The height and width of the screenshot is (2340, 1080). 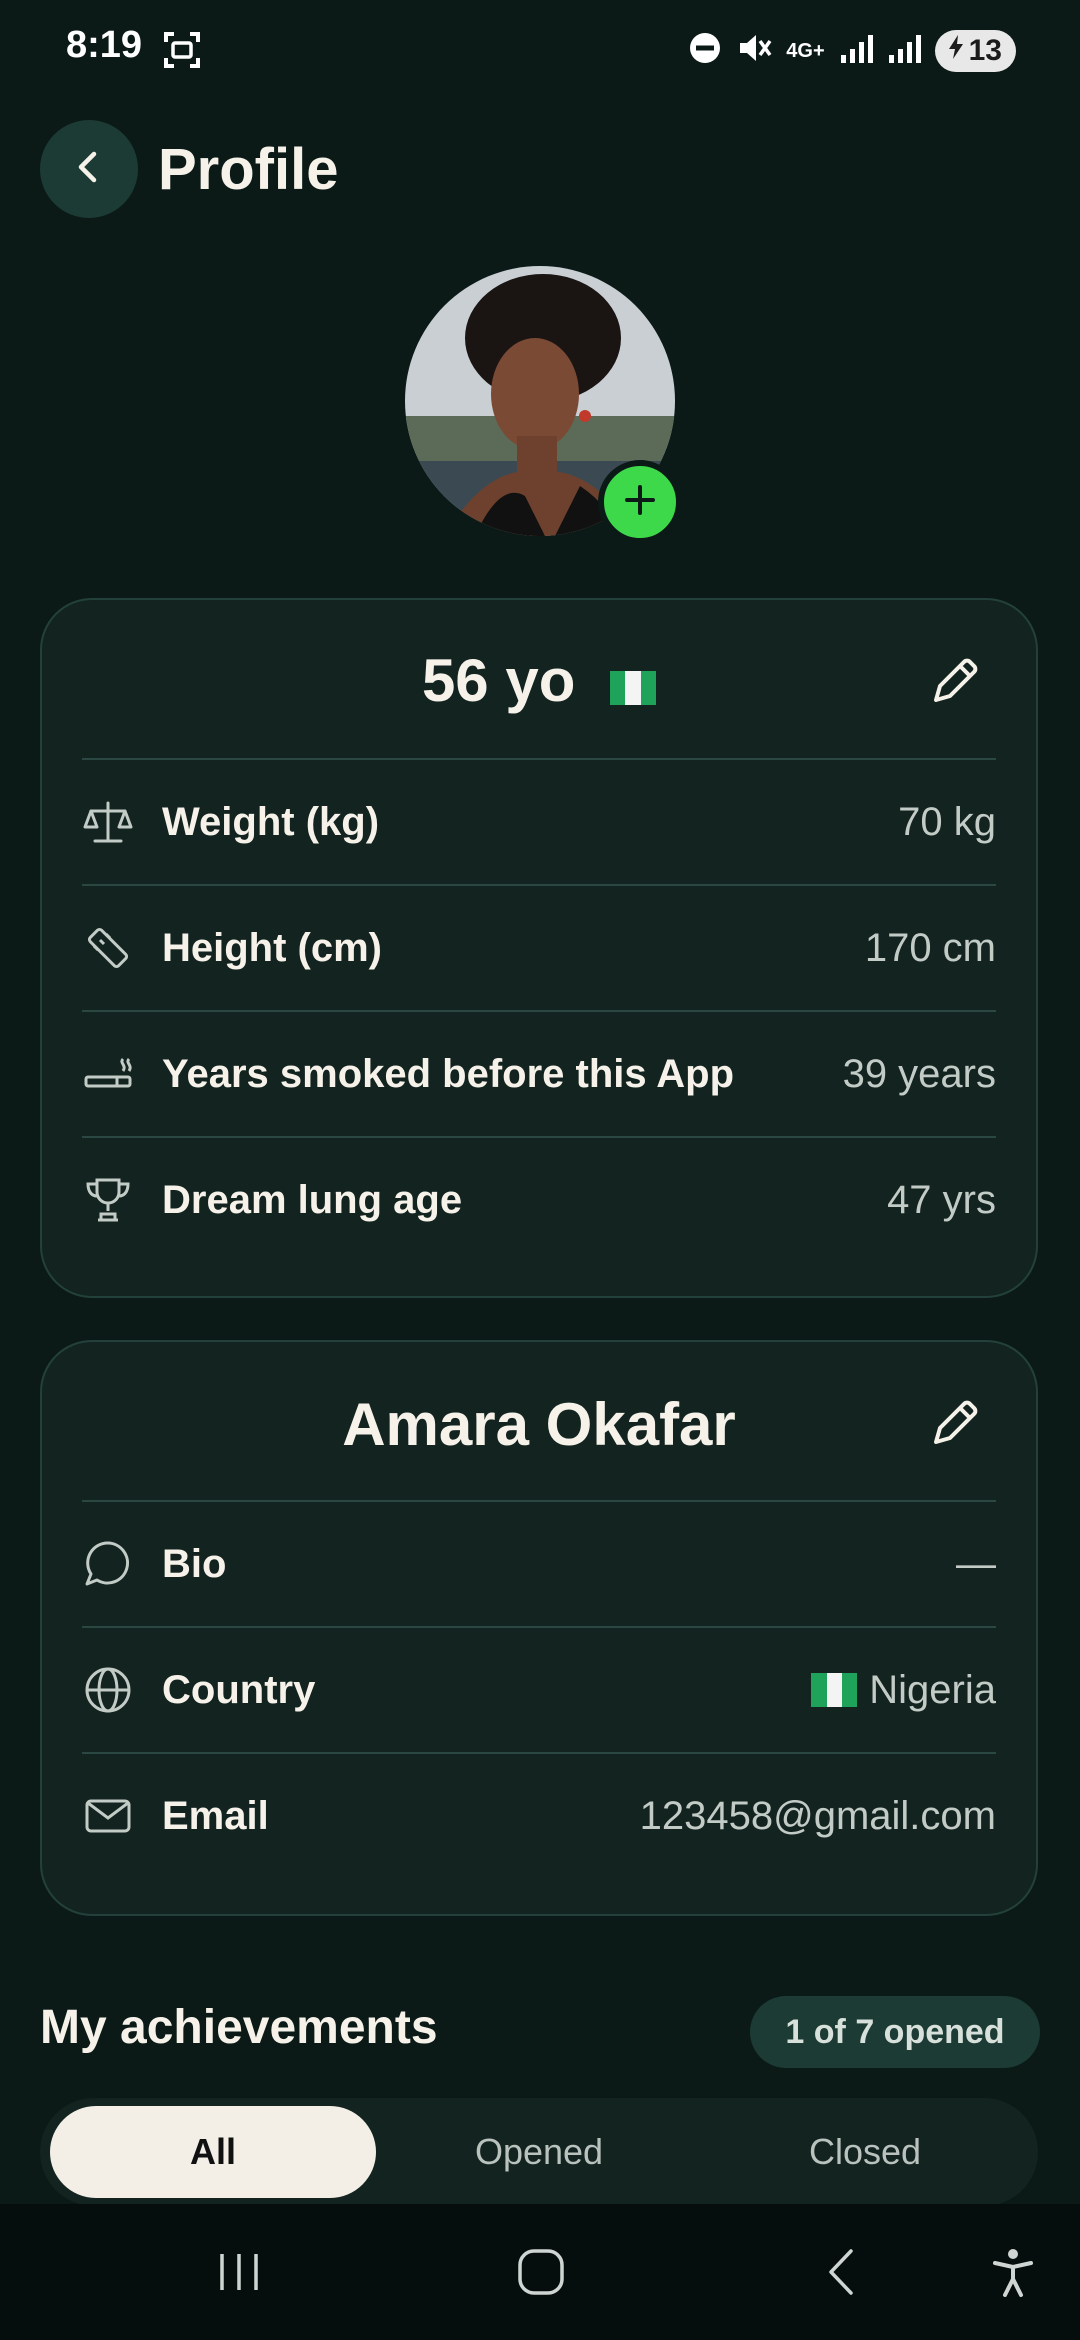 I want to click on recents-button, so click(x=239, y=2274).